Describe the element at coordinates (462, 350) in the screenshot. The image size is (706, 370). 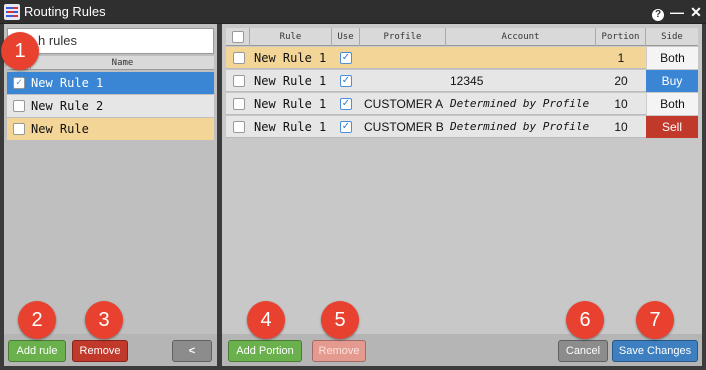
I see `portions-toolbar: Add Portion Remove Cancel Save Changes` at that location.